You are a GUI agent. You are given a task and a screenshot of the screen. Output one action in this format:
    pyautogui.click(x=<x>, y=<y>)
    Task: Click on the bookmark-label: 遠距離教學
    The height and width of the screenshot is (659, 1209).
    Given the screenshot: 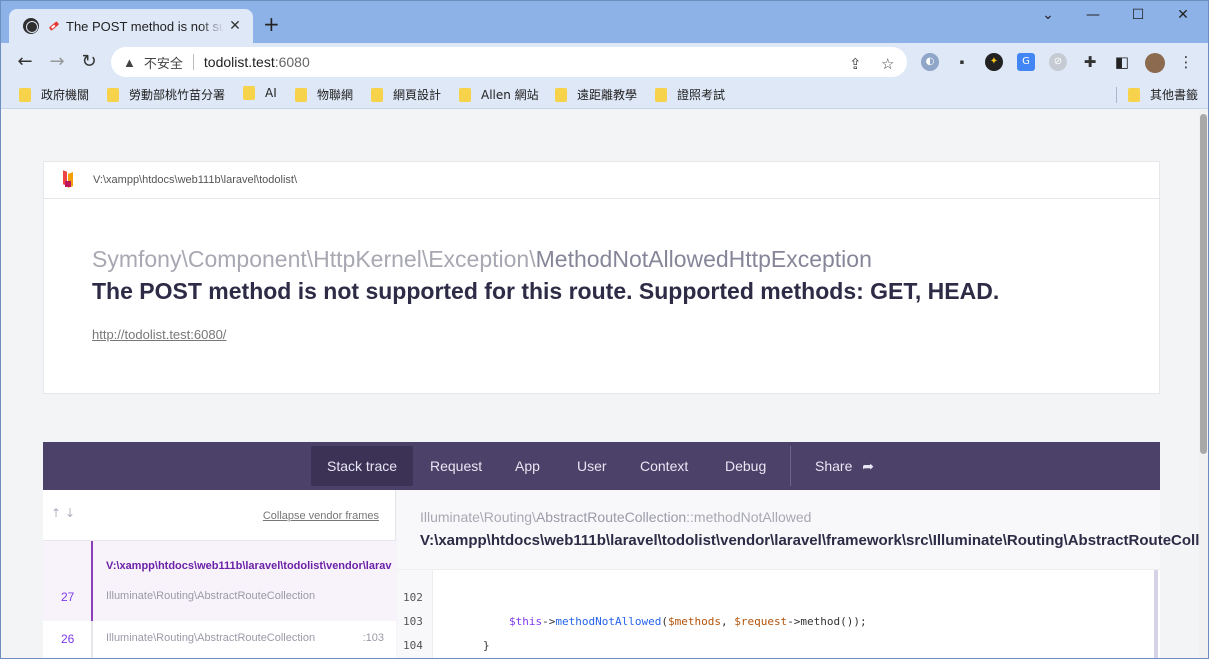 What is the action you would take?
    pyautogui.click(x=607, y=95)
    